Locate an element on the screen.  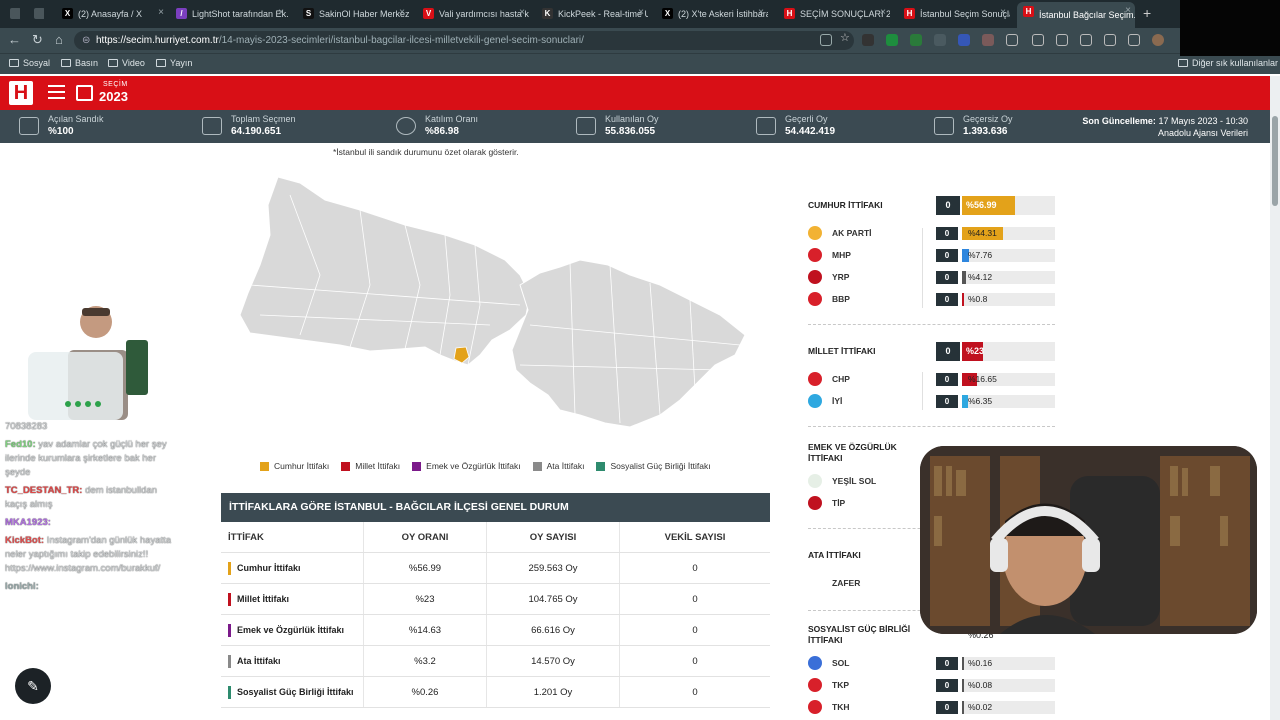
party-row-iyi: İYİ is located at coordinates (825, 401).